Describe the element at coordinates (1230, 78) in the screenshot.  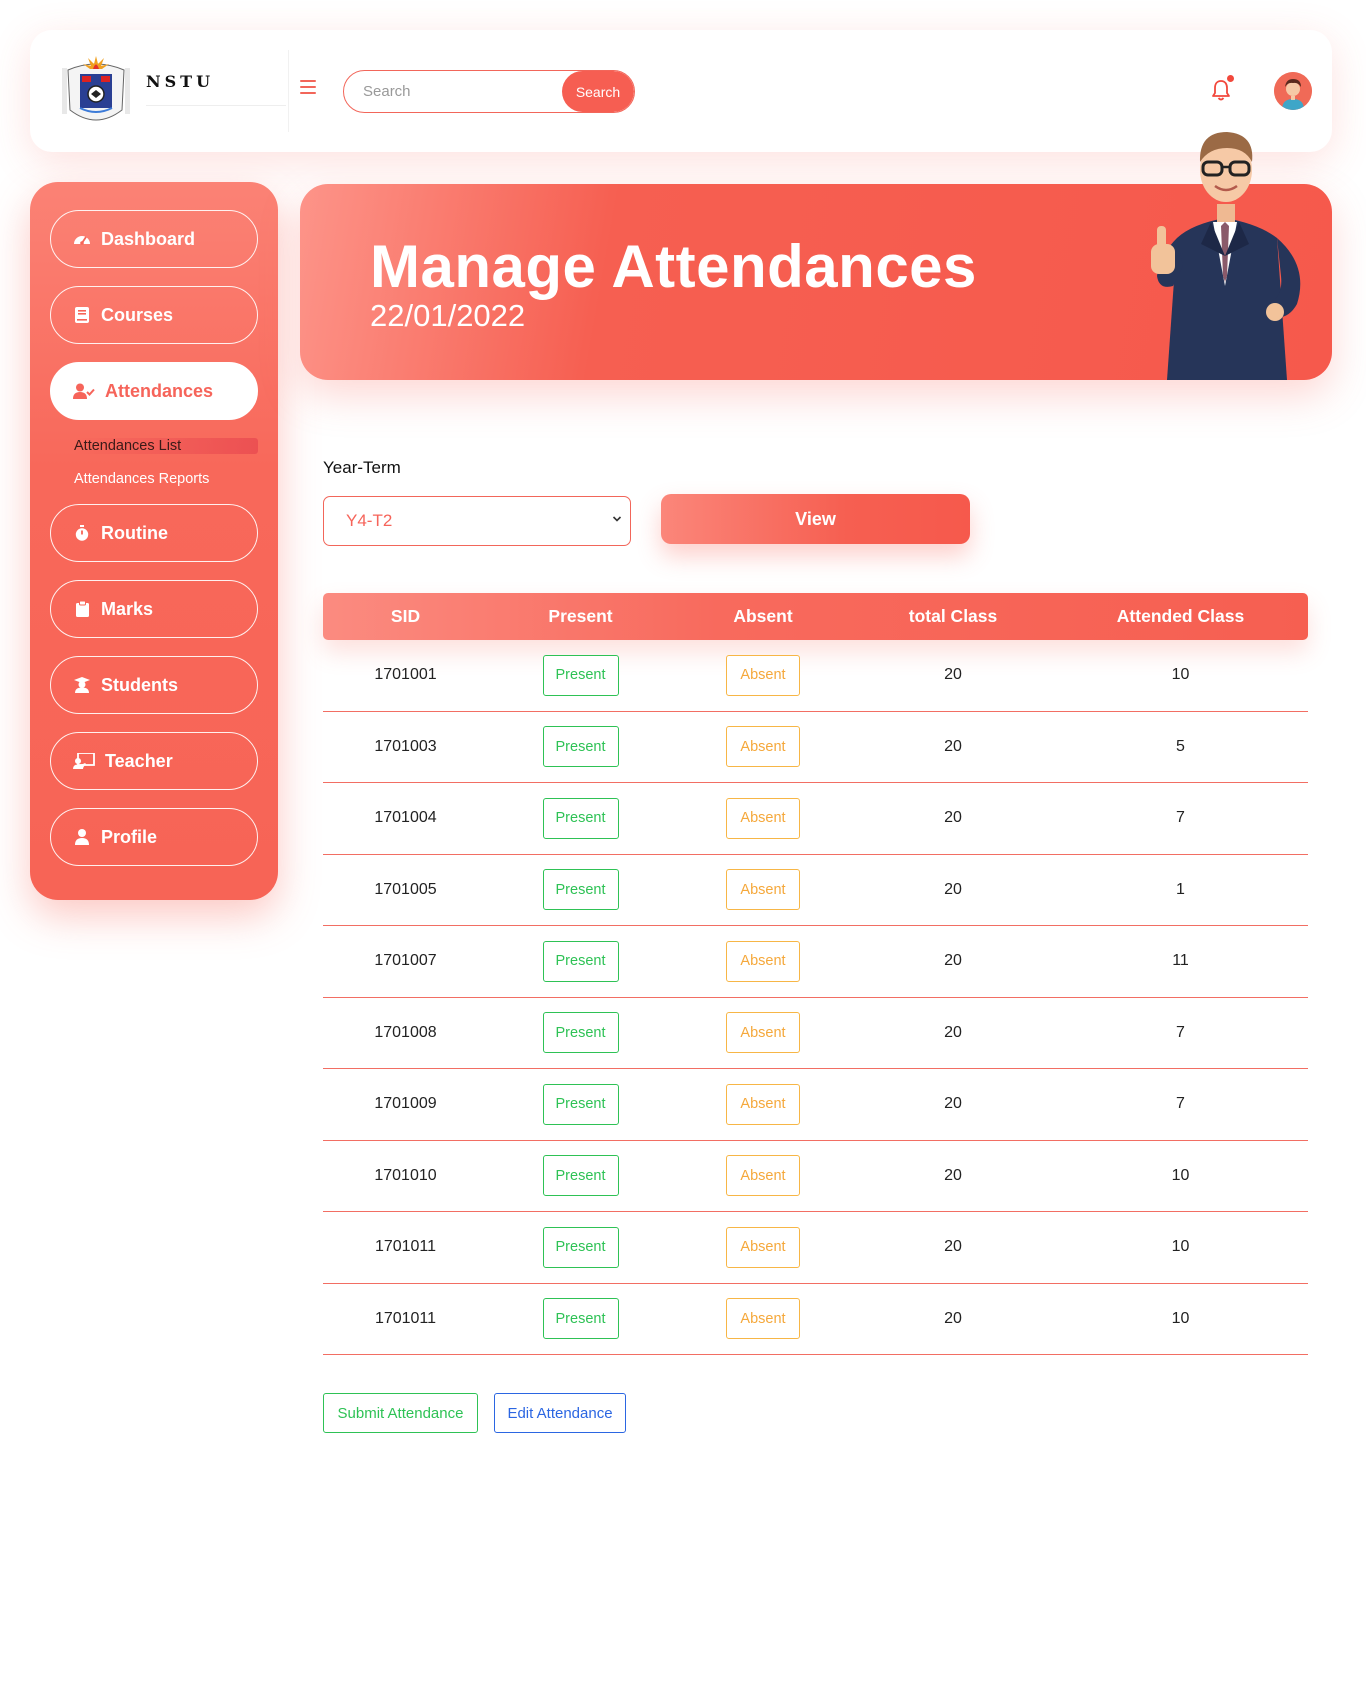
I see `notification-dot` at that location.